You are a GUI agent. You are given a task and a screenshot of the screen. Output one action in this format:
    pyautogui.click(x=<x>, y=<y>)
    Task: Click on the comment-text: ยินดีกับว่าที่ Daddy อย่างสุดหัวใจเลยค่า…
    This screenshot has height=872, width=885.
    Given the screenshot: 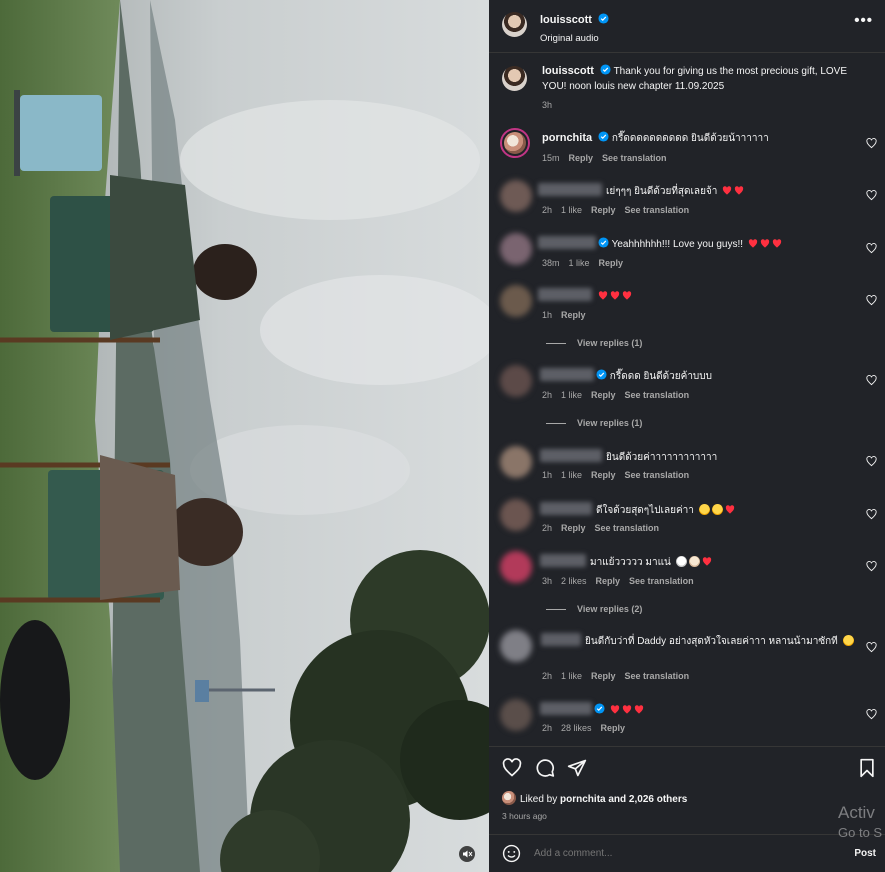 What is the action you would take?
    pyautogui.click(x=711, y=641)
    